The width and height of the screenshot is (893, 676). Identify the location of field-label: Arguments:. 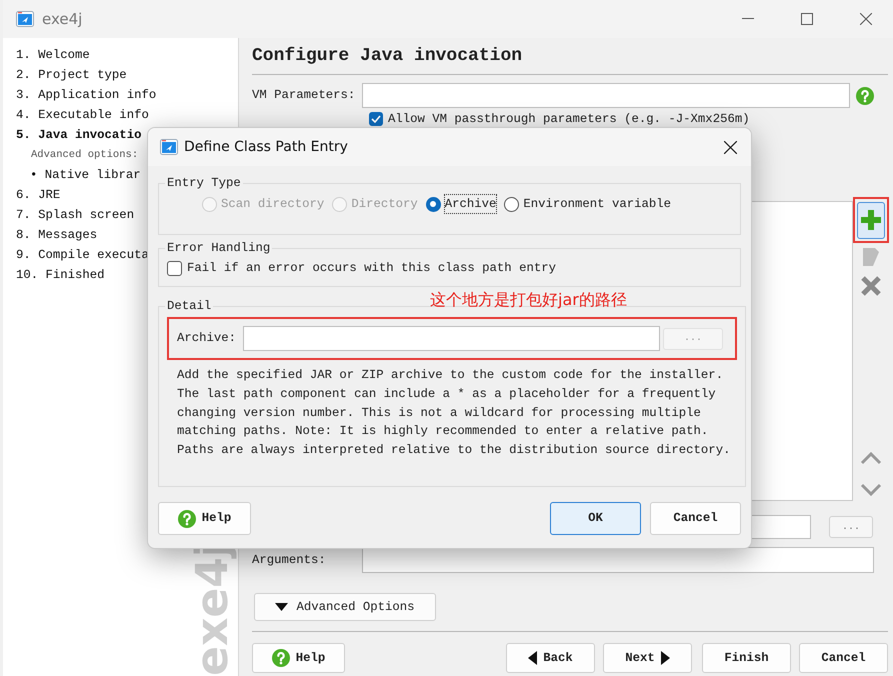
(289, 560).